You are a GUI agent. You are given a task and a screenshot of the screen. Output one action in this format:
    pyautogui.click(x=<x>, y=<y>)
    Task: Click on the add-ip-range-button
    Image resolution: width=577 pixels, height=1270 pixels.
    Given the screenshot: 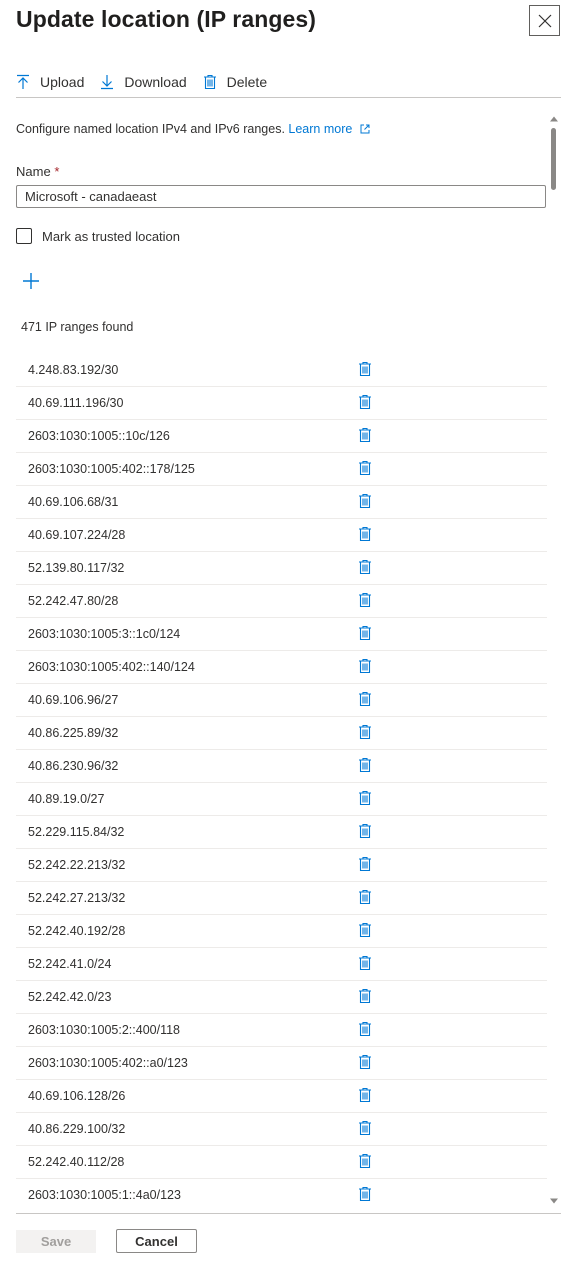 What is the action you would take?
    pyautogui.click(x=31, y=283)
    